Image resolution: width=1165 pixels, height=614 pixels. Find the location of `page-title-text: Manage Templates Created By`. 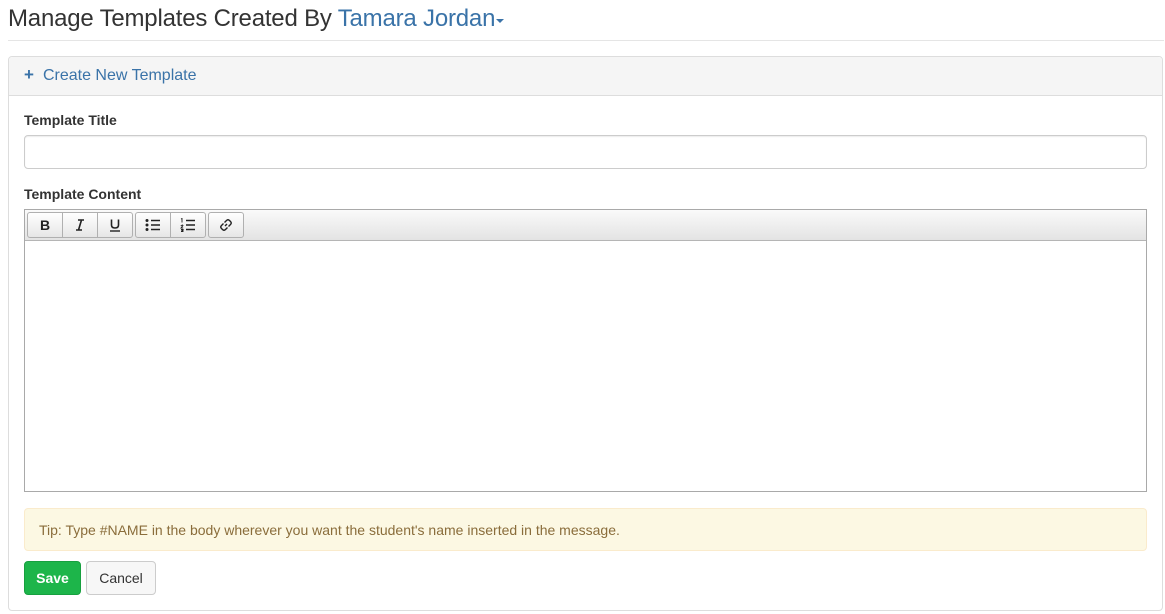

page-title-text: Manage Templates Created By is located at coordinates (170, 18).